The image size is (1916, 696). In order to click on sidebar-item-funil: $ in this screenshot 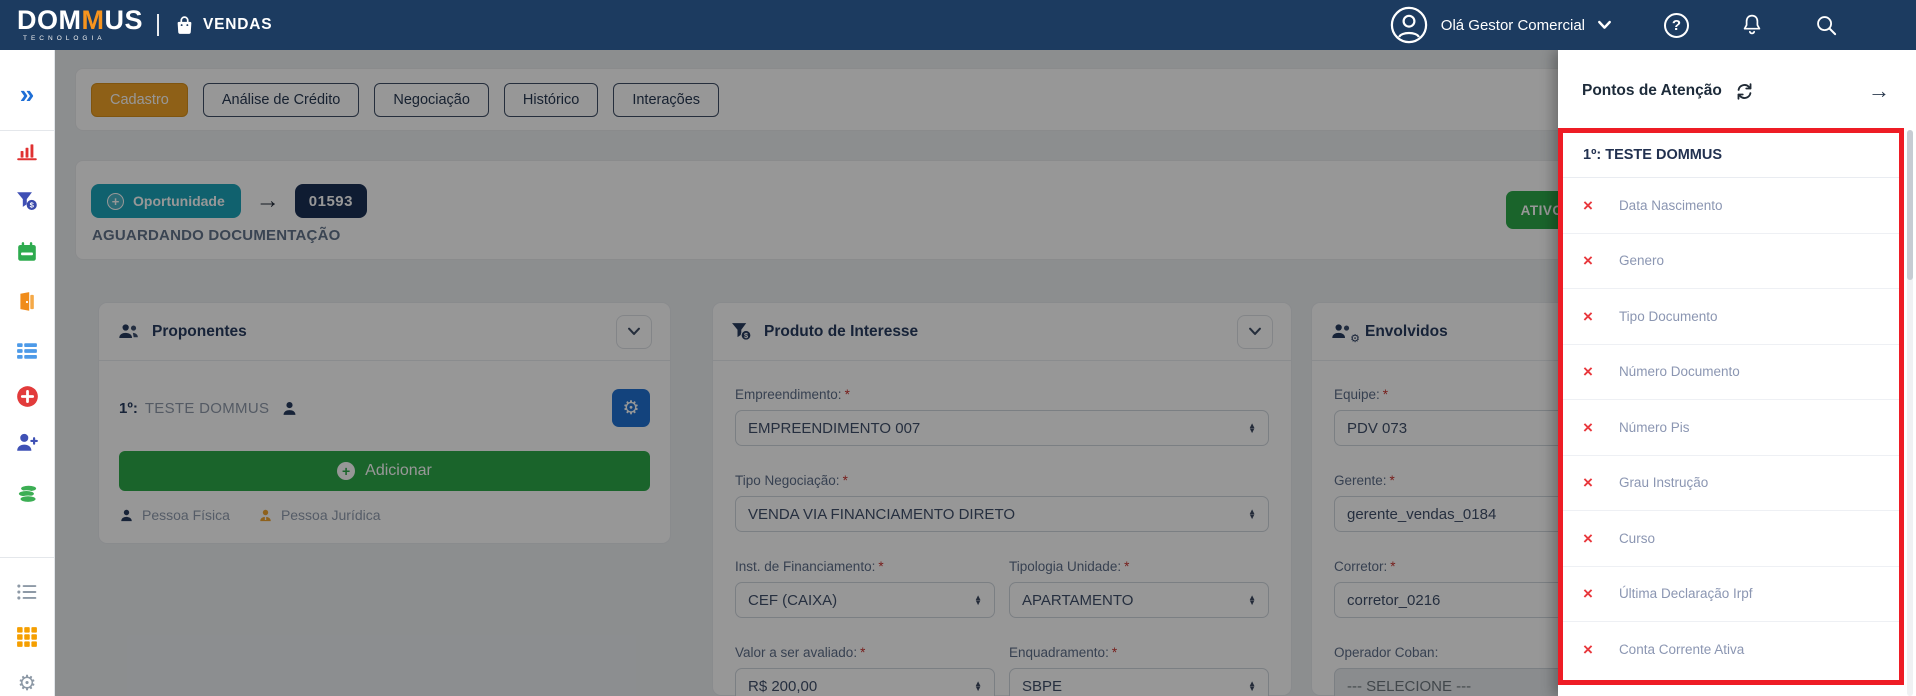, I will do `click(27, 201)`.